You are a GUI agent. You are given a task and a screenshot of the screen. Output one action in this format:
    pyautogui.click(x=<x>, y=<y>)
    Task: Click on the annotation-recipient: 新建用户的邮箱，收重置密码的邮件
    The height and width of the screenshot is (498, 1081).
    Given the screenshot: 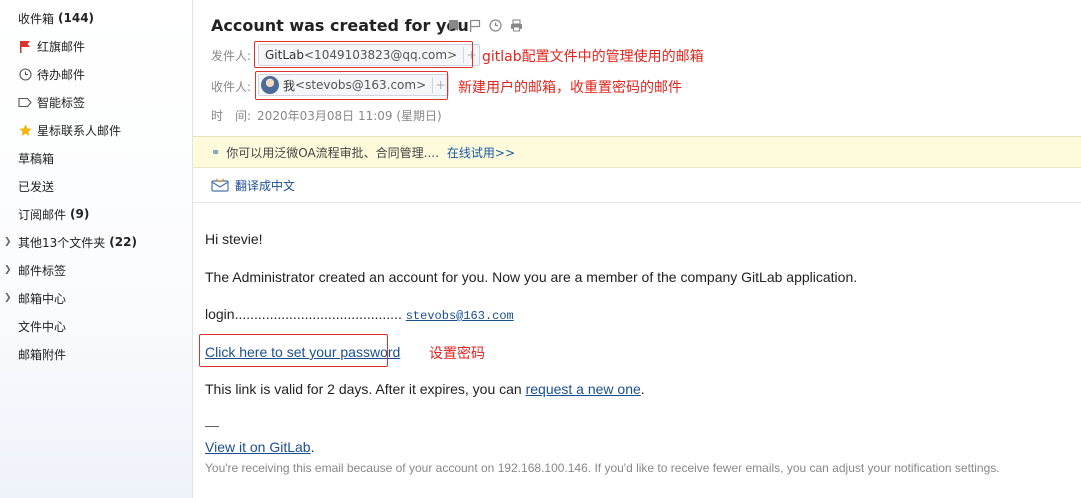 What is the action you would take?
    pyautogui.click(x=570, y=88)
    